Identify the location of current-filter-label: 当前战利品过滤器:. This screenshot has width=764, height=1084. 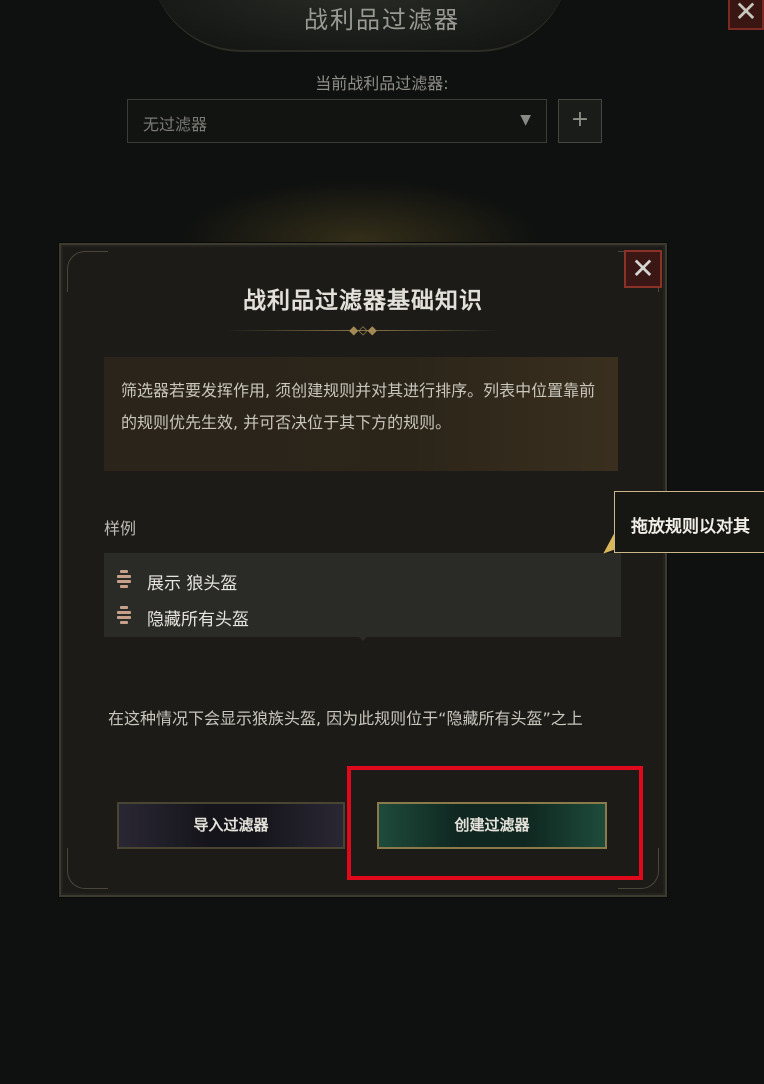
(382, 83).